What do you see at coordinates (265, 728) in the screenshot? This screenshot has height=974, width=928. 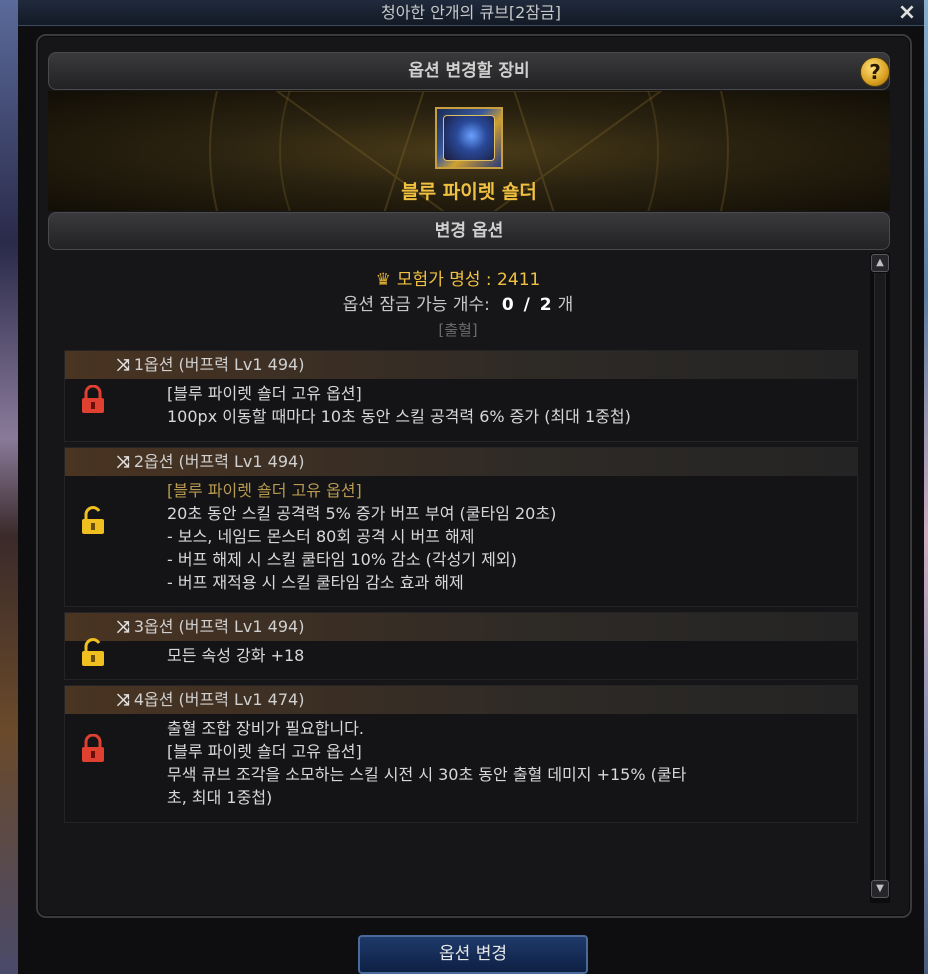 I see `option-line: 출혈 조합 장비가 필요합니다.` at bounding box center [265, 728].